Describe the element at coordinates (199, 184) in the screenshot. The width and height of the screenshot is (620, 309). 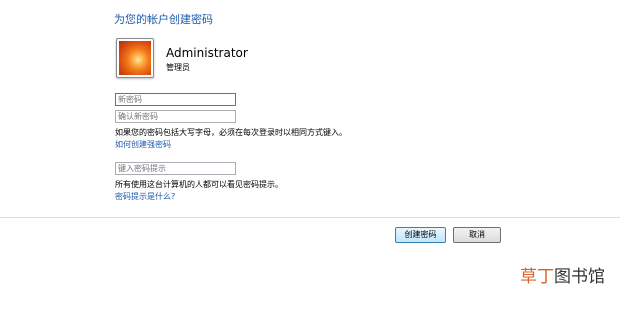
I see `hint-note: 所有使用这台计算机的人都可以看见密码提示。` at that location.